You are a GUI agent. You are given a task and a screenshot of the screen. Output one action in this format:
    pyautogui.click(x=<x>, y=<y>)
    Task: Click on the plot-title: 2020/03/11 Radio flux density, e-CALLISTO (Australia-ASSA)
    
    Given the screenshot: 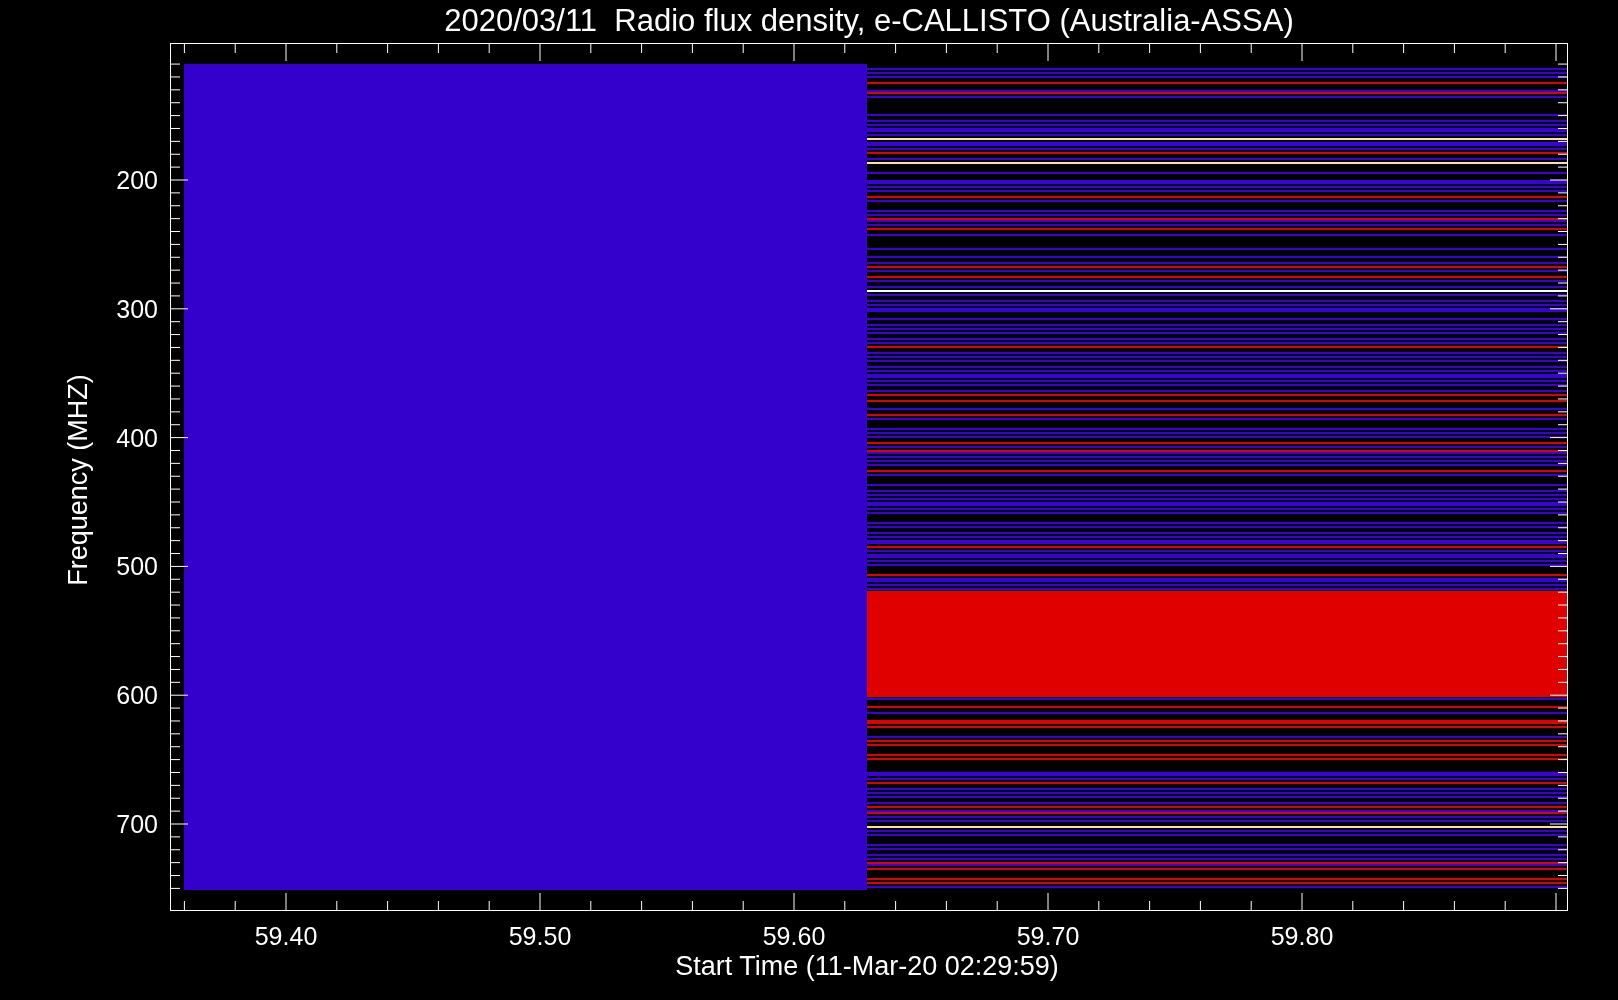 What is the action you would take?
    pyautogui.click(x=869, y=20)
    